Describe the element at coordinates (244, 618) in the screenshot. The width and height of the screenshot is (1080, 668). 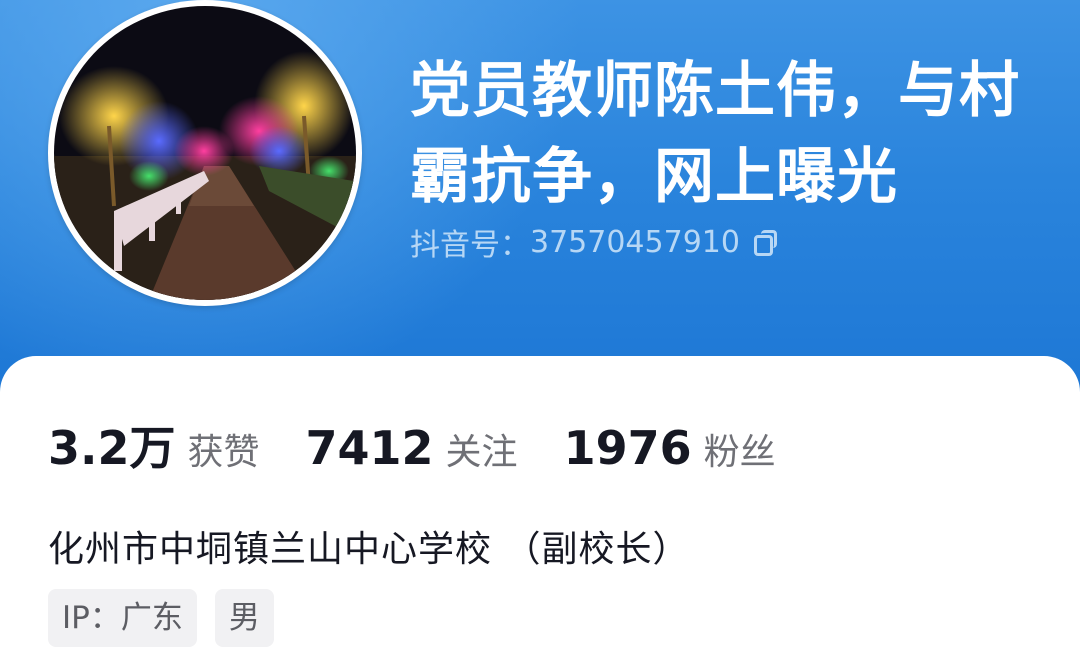
I see `tag-gender: 男` at that location.